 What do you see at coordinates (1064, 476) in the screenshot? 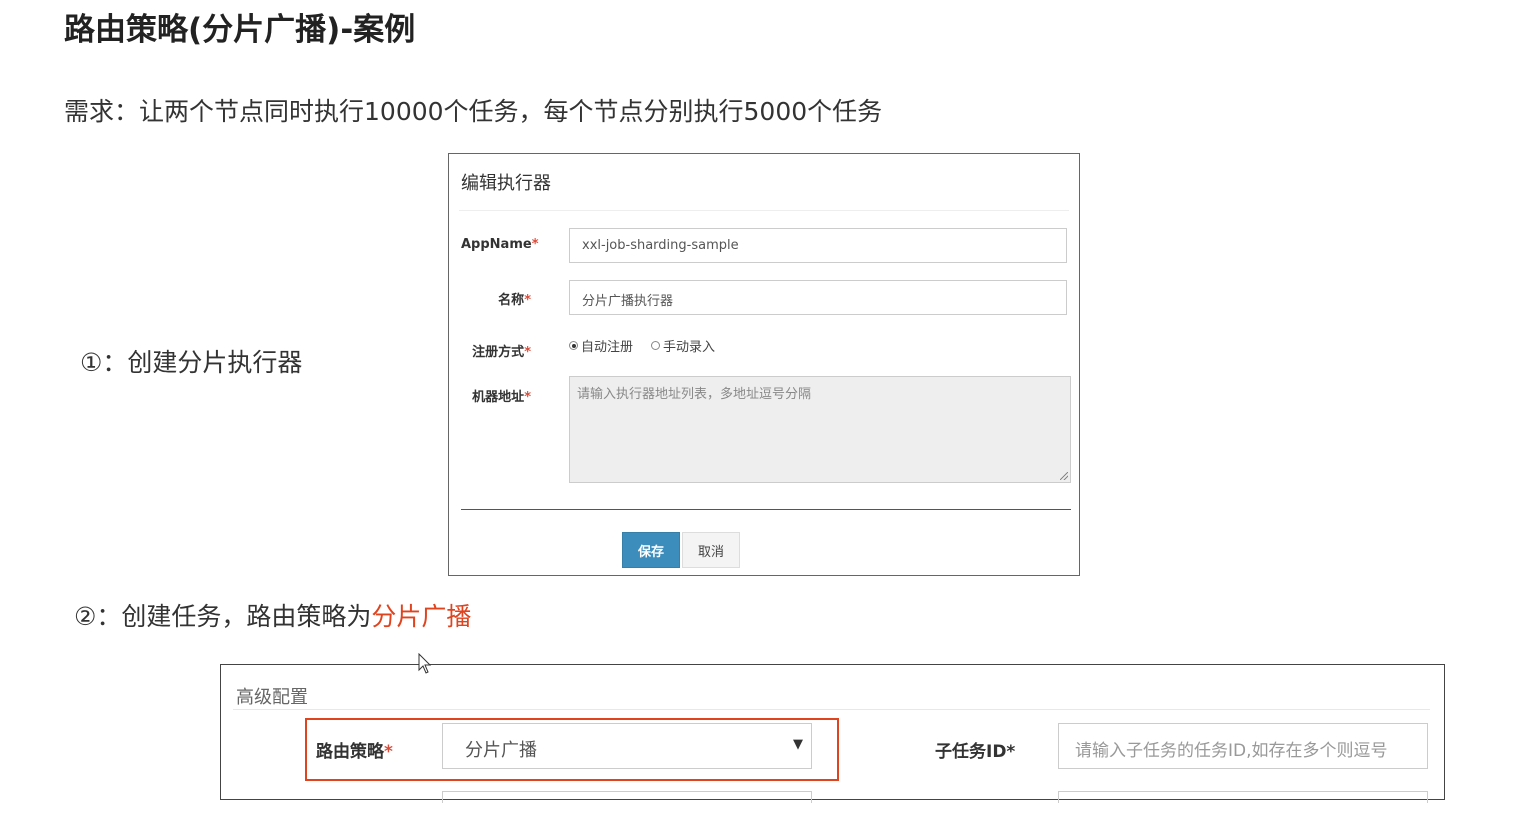
I see `resize-handle-icon` at bounding box center [1064, 476].